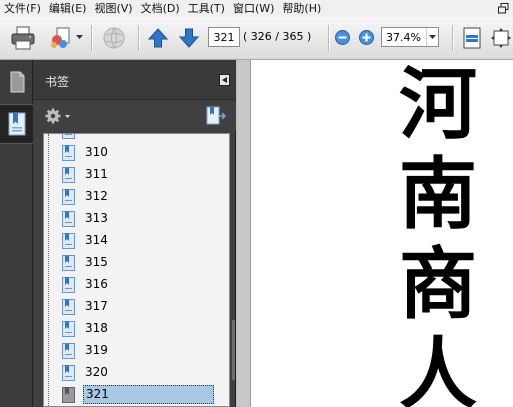 Image resolution: width=513 pixels, height=407 pixels. What do you see at coordinates (233, 350) in the screenshot?
I see `panel-scrollbar` at bounding box center [233, 350].